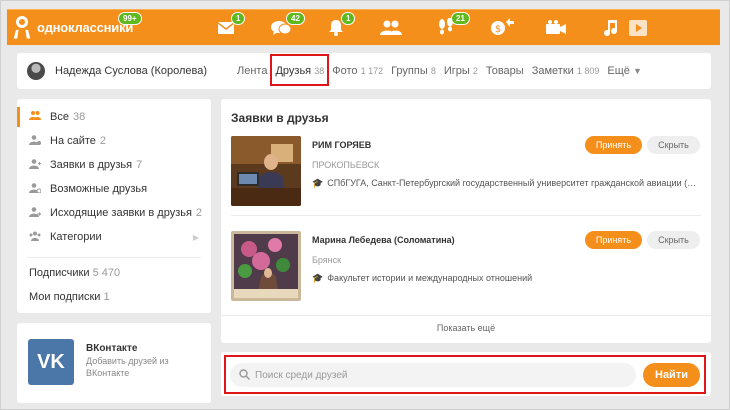 The height and width of the screenshot is (410, 730). What do you see at coordinates (556, 28) in the screenshot?
I see `camera-icon` at bounding box center [556, 28].